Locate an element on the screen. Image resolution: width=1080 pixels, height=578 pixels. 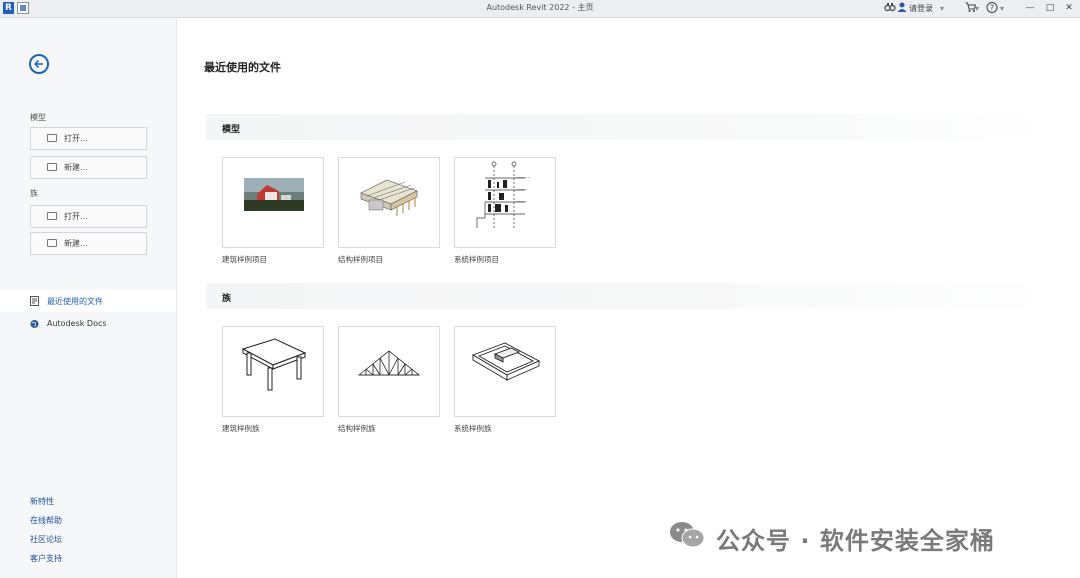
tray-family-thumbnail is located at coordinates (506, 361).